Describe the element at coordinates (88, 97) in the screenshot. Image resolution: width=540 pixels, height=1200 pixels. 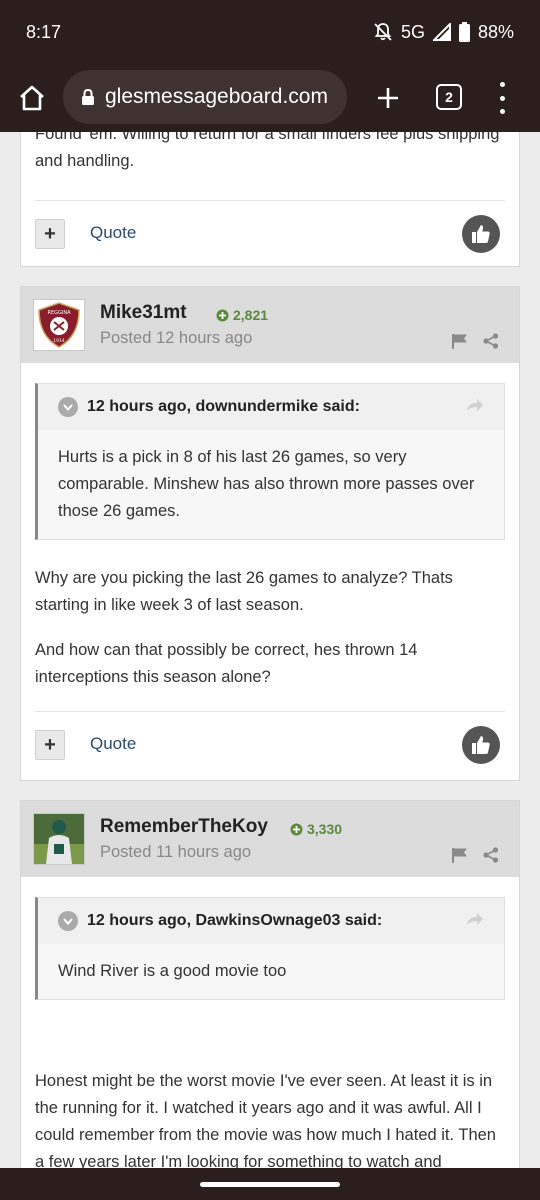
I see `lock-icon` at that location.